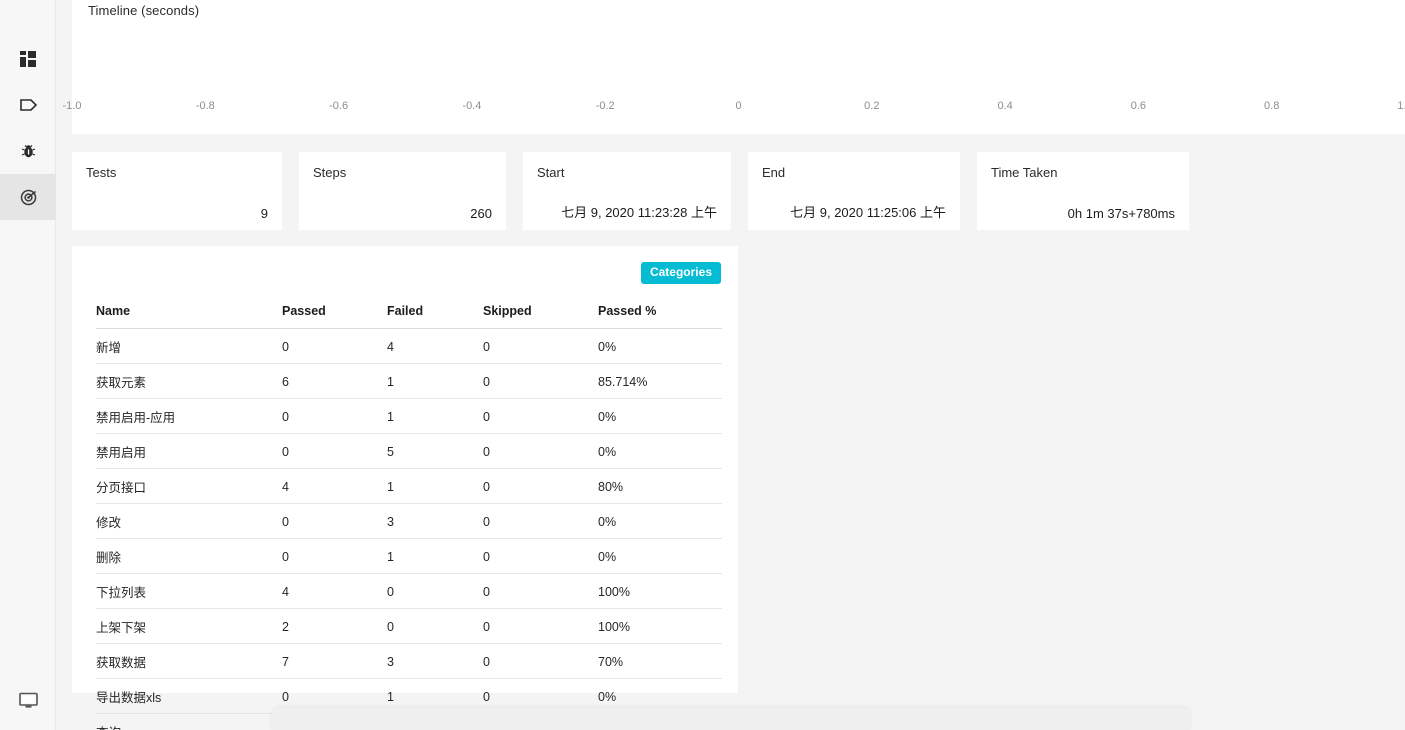 The height and width of the screenshot is (730, 1405). Describe the element at coordinates (660, 626) in the screenshot. I see `cell-passed-pct: 100%` at that location.